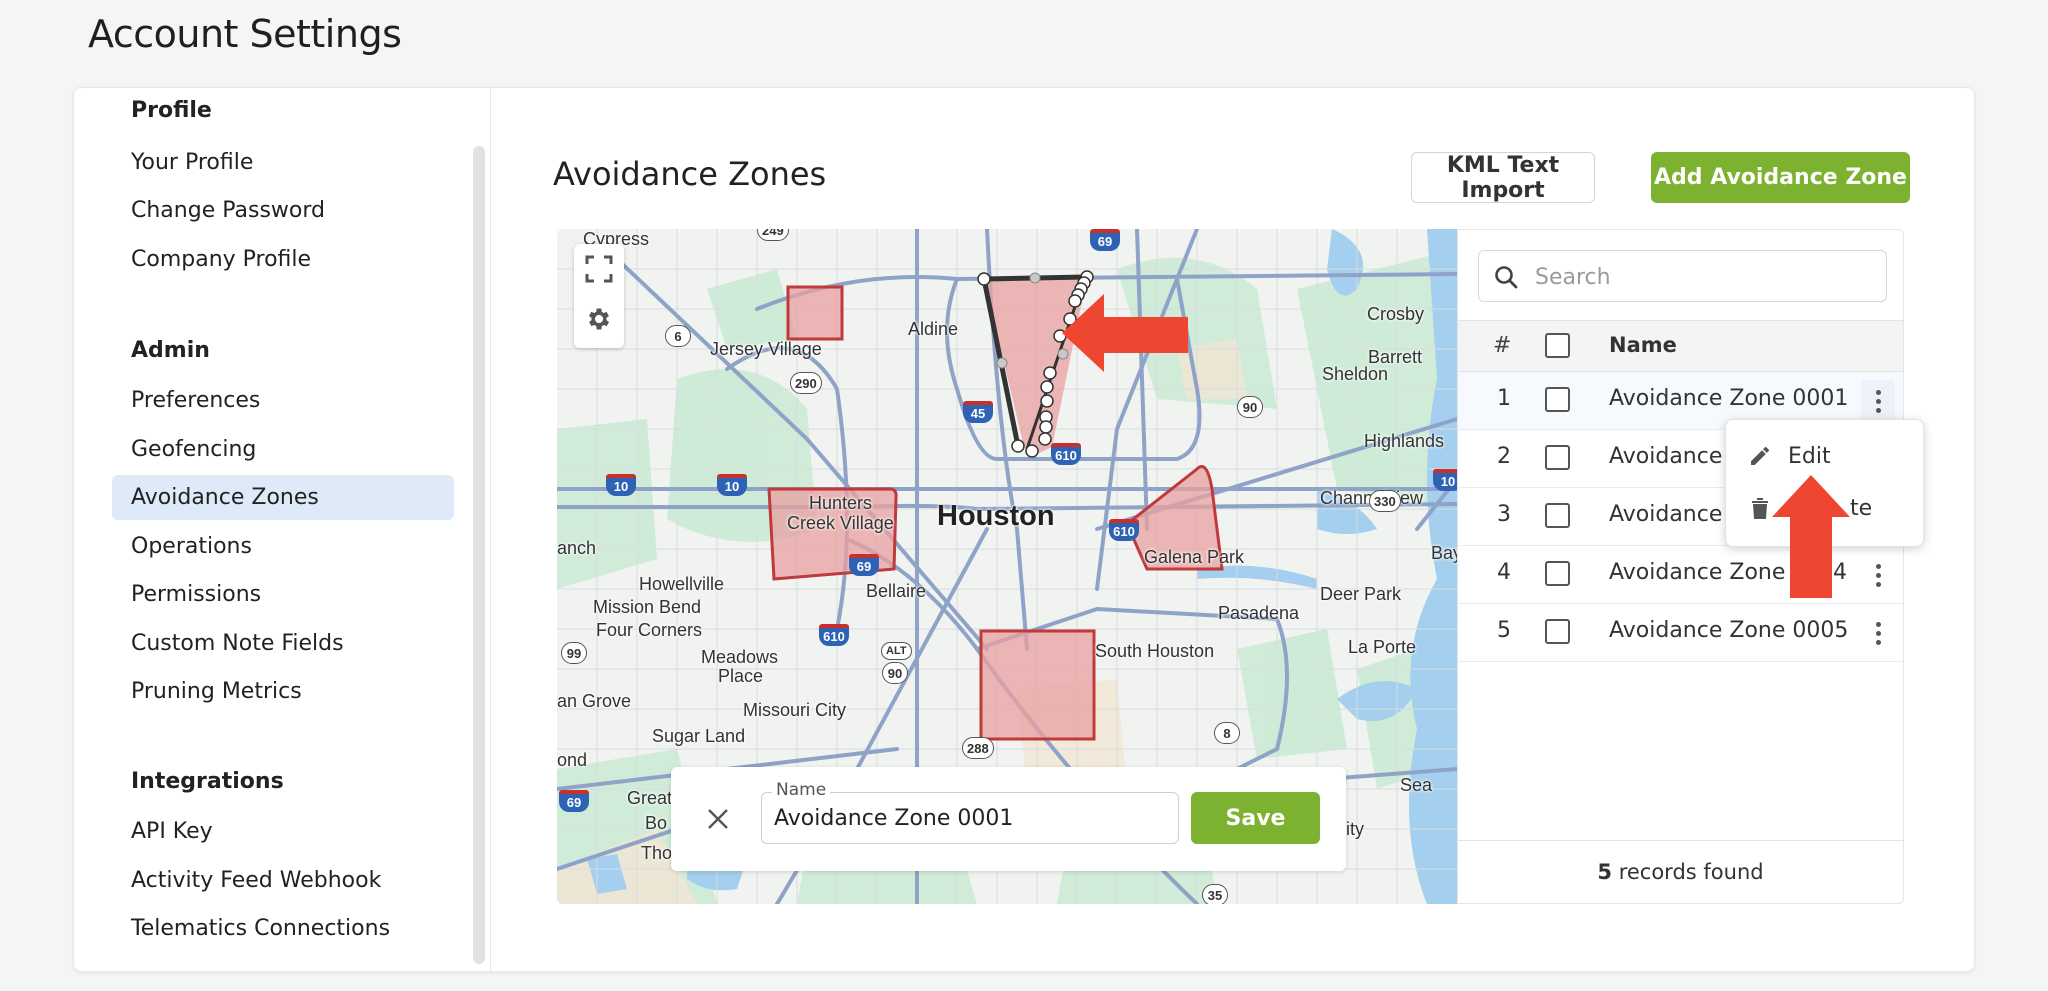  I want to click on map-label: Galena Park, so click(1194, 557).